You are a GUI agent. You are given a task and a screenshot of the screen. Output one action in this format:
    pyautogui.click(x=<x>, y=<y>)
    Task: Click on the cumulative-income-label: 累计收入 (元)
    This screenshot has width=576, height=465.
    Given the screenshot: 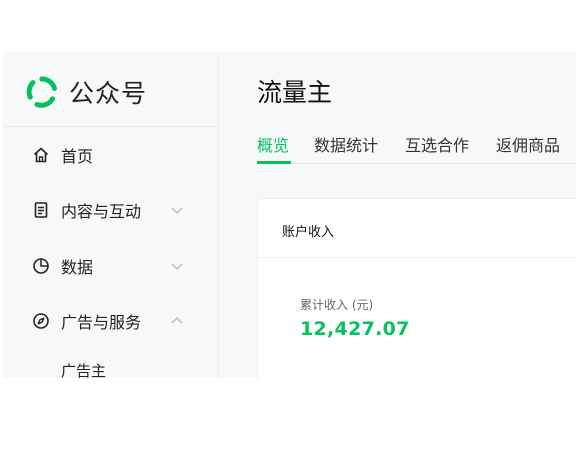 What is the action you would take?
    pyautogui.click(x=337, y=305)
    